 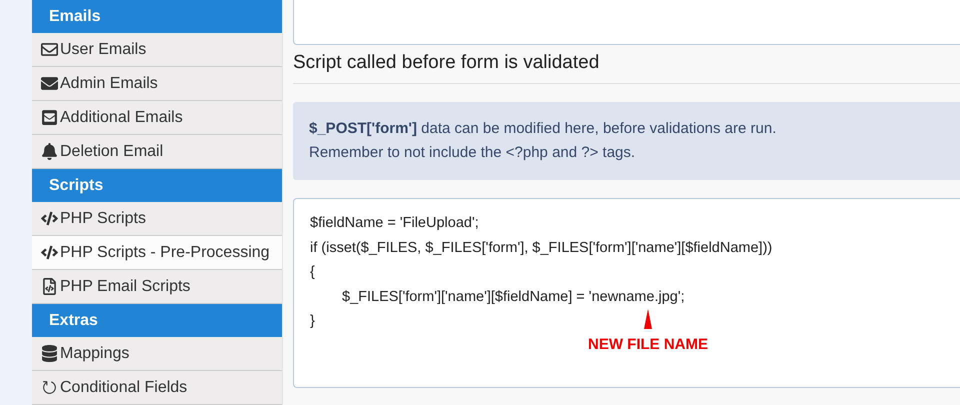 I want to click on sidebar-item: PHP Scripts - Pre-Processing, so click(x=157, y=253).